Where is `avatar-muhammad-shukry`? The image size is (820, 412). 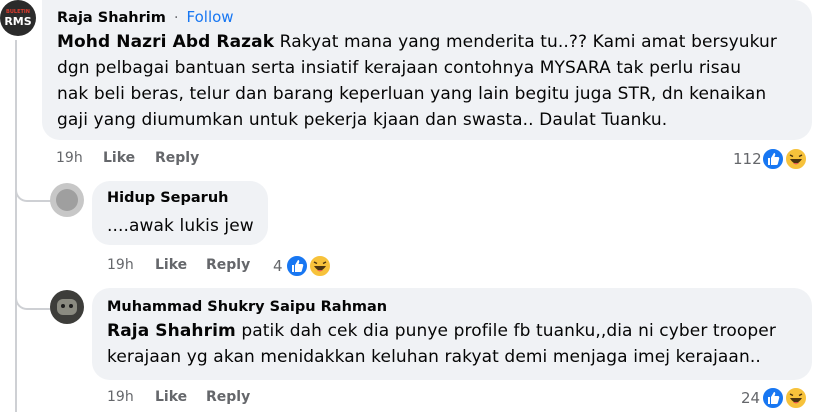
avatar-muhammad-shukry is located at coordinates (67, 307).